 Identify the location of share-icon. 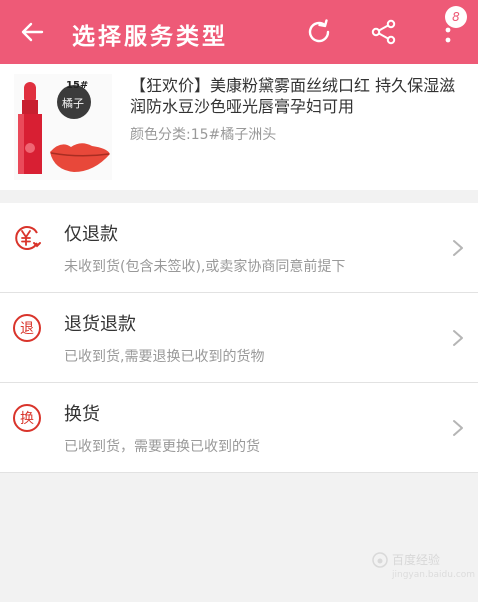
(384, 32).